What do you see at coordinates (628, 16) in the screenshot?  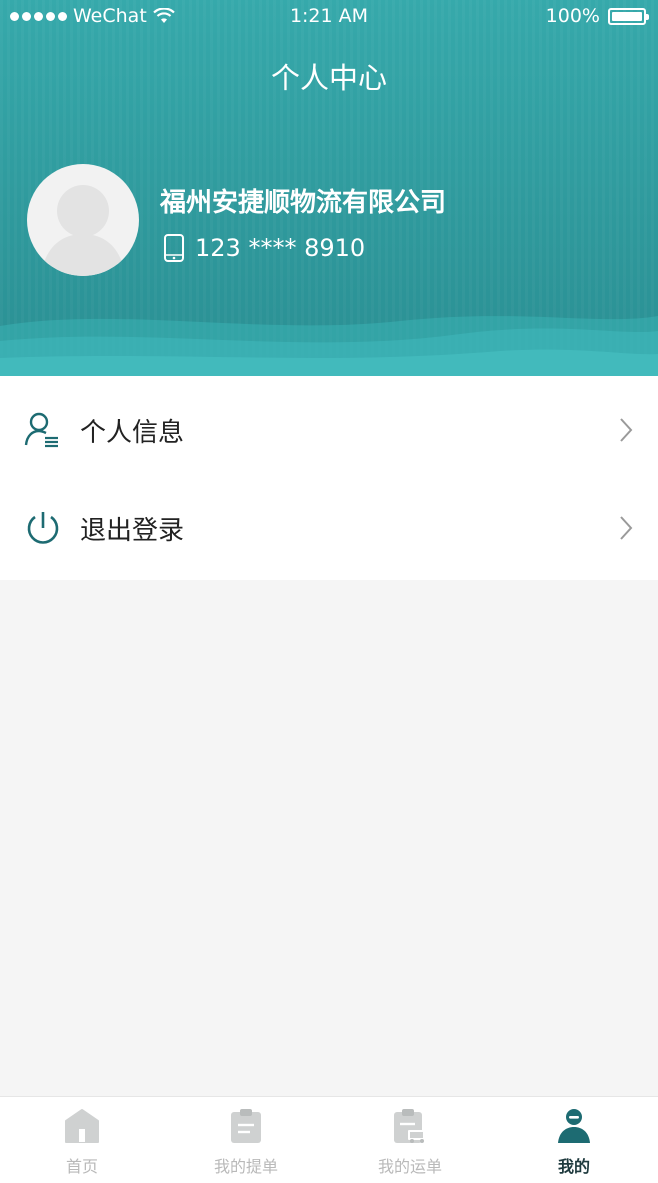 I see `battery-icon` at bounding box center [628, 16].